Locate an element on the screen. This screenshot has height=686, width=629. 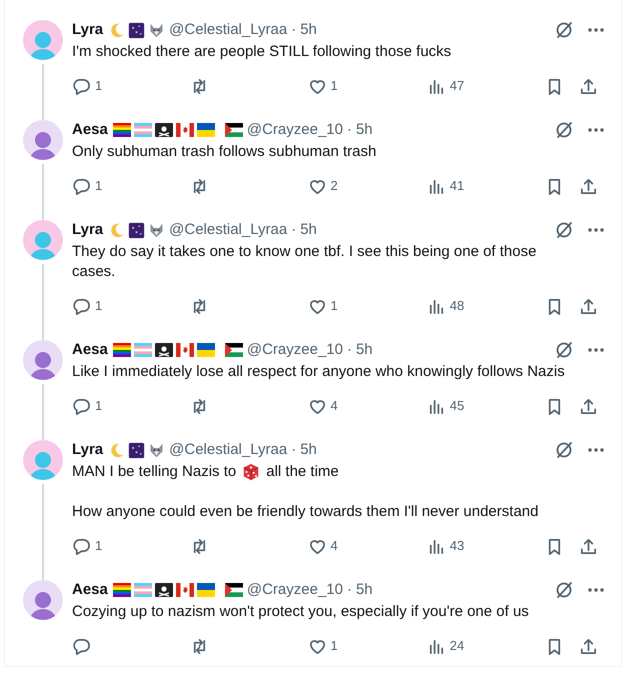
maple-leaf-flag-icon is located at coordinates (185, 350).